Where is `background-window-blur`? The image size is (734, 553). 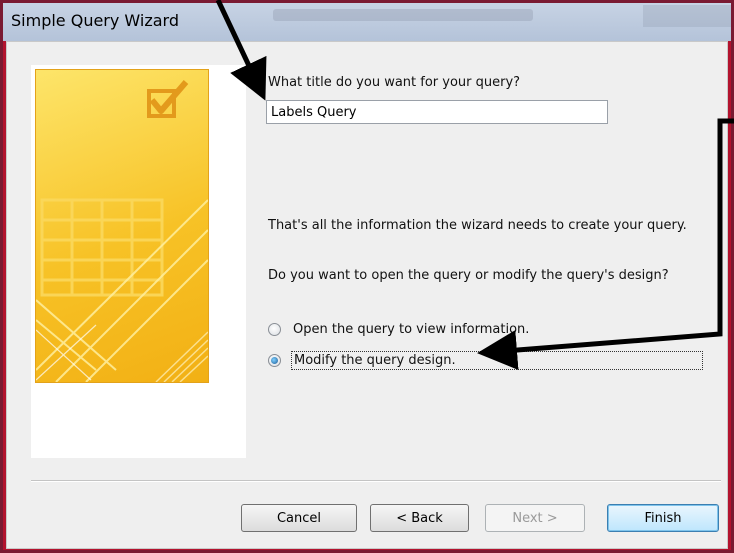
background-window-blur is located at coordinates (687, 16).